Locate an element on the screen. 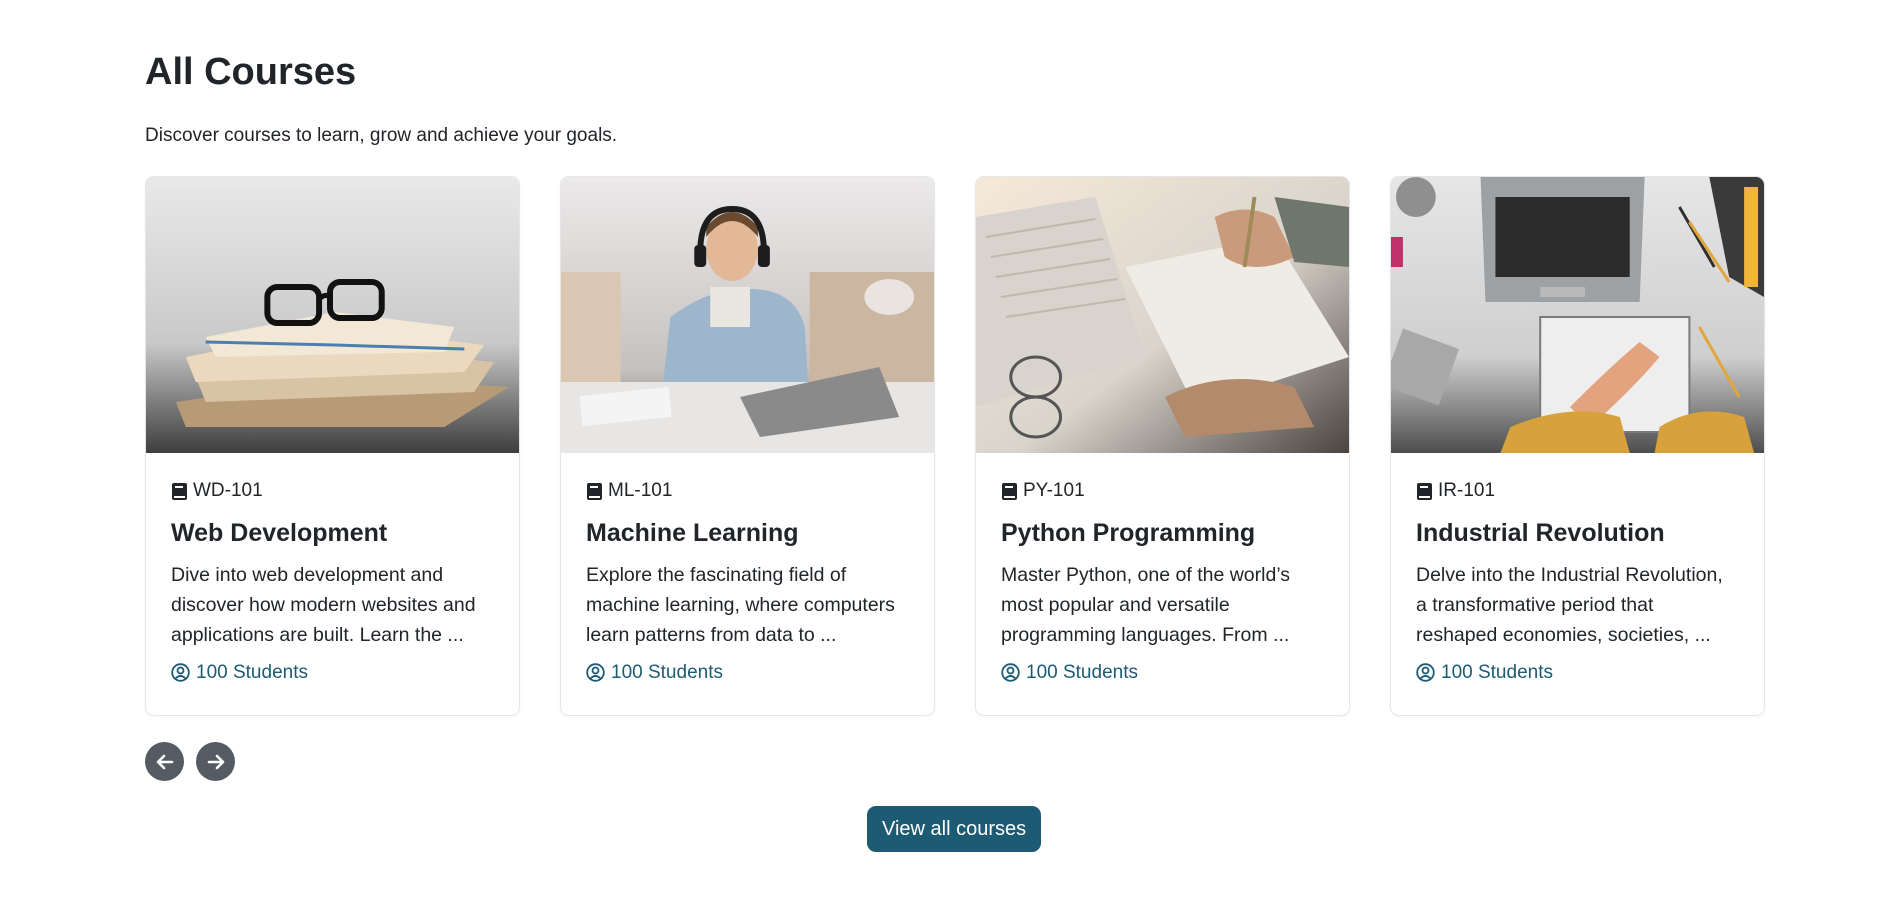  course-title: Python Programming is located at coordinates (1162, 533).